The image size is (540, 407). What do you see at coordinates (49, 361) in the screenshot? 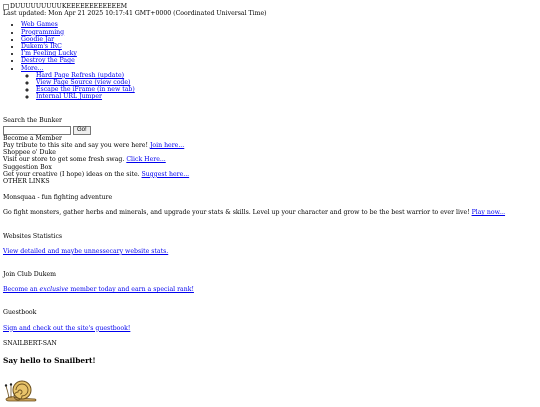
I see `snail-hello: Say hello to Snailbert!` at bounding box center [49, 361].